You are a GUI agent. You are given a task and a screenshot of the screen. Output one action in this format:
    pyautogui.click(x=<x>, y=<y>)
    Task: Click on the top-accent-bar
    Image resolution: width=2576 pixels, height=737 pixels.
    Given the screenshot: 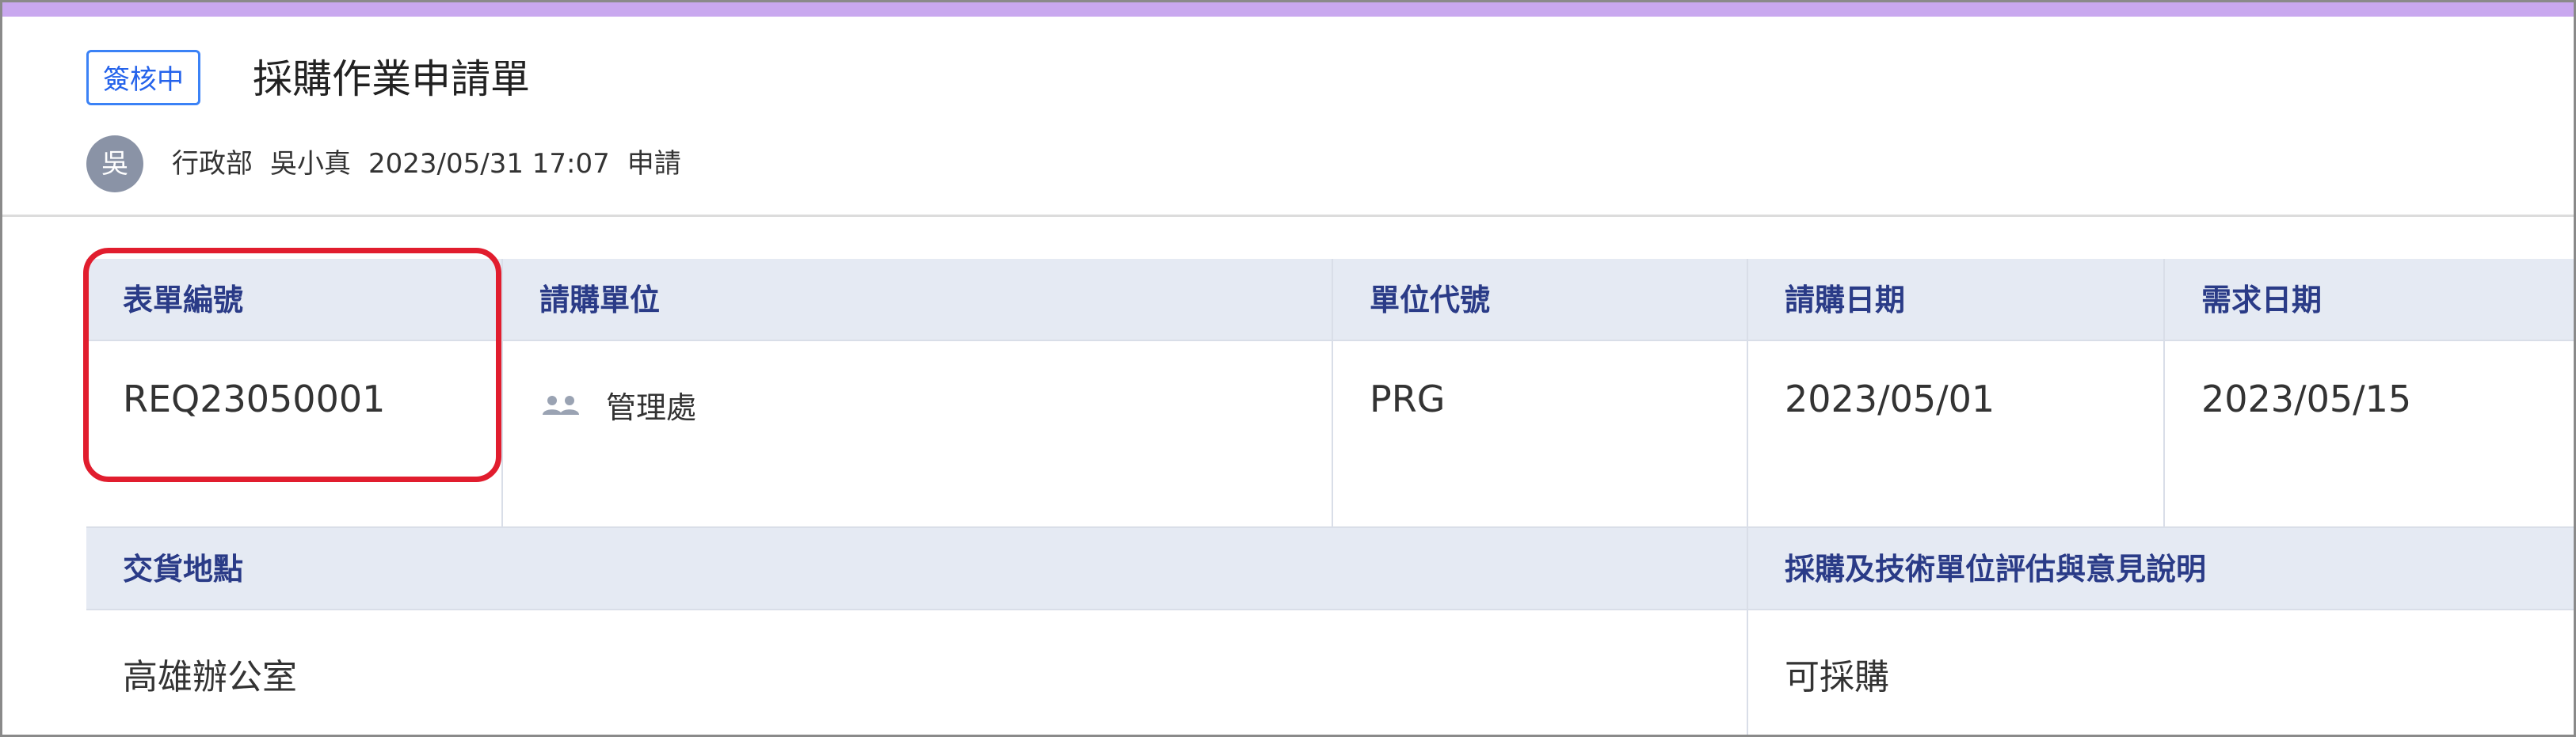 What is the action you would take?
    pyautogui.click(x=1288, y=9)
    